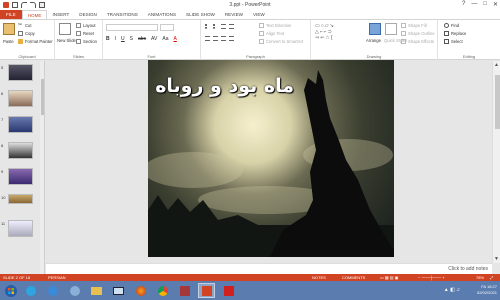 This screenshot has height=300, width=500. I want to click on tab-file: FILE, so click(11, 14).